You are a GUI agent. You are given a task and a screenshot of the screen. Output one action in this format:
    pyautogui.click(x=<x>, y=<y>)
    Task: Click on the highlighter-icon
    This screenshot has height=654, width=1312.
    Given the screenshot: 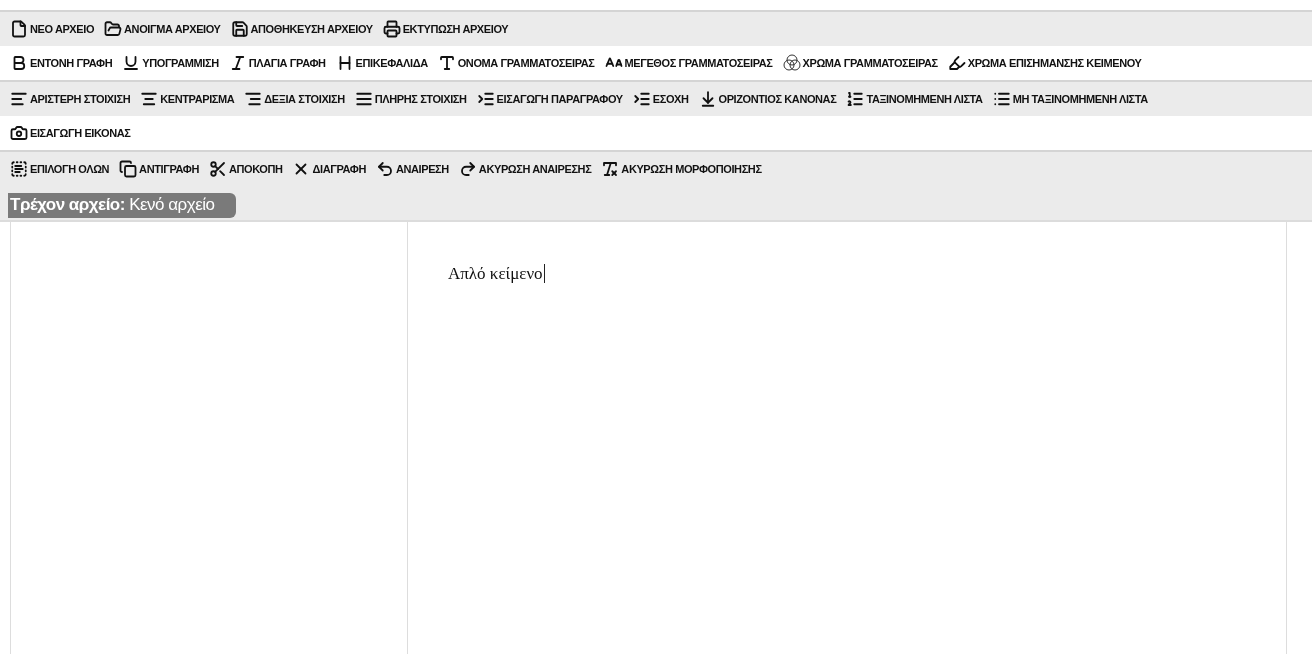 What is the action you would take?
    pyautogui.click(x=956, y=63)
    